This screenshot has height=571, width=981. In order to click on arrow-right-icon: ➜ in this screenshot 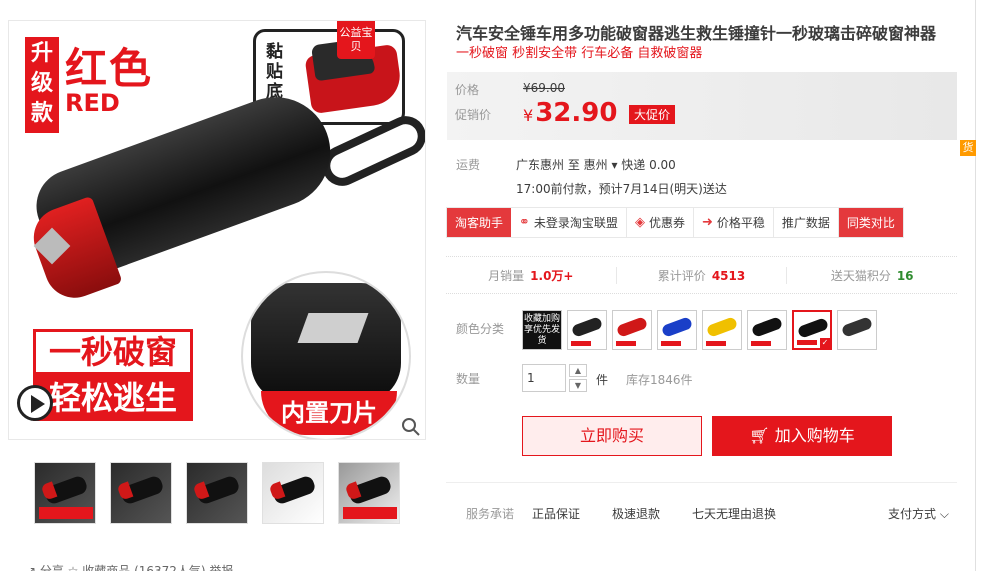, I will do `click(707, 222)`.